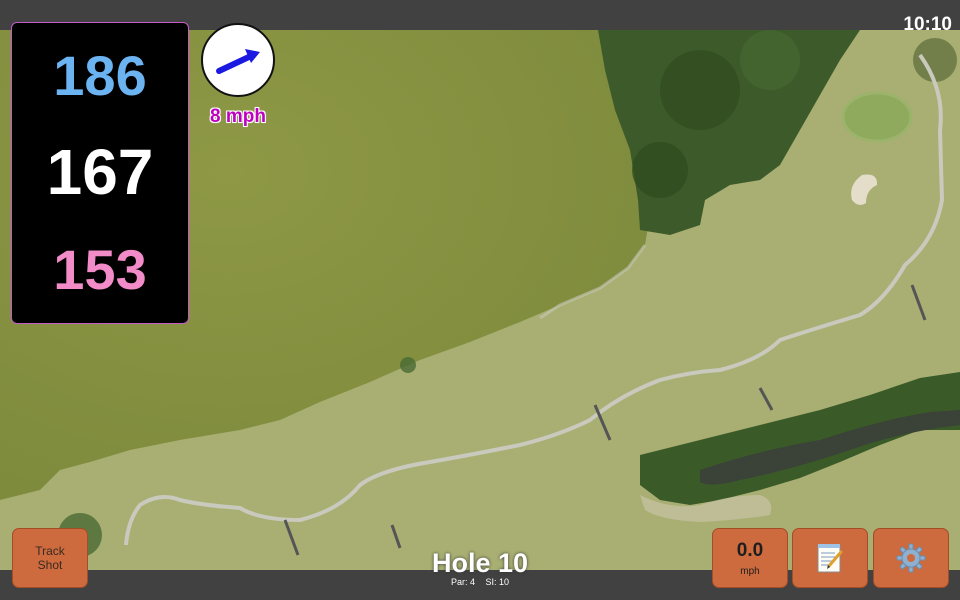  I want to click on notepad-icon, so click(830, 558).